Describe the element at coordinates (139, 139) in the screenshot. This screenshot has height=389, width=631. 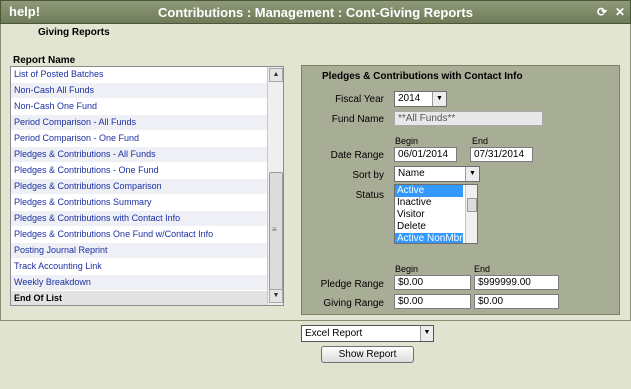
I see `list-item: Period Comparison - One Fund` at that location.